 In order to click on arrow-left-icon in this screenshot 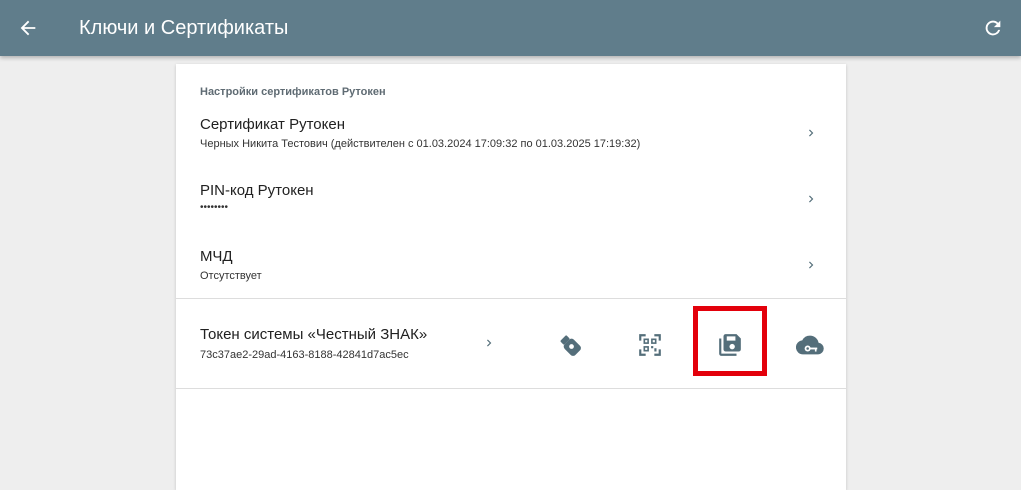, I will do `click(28, 28)`.